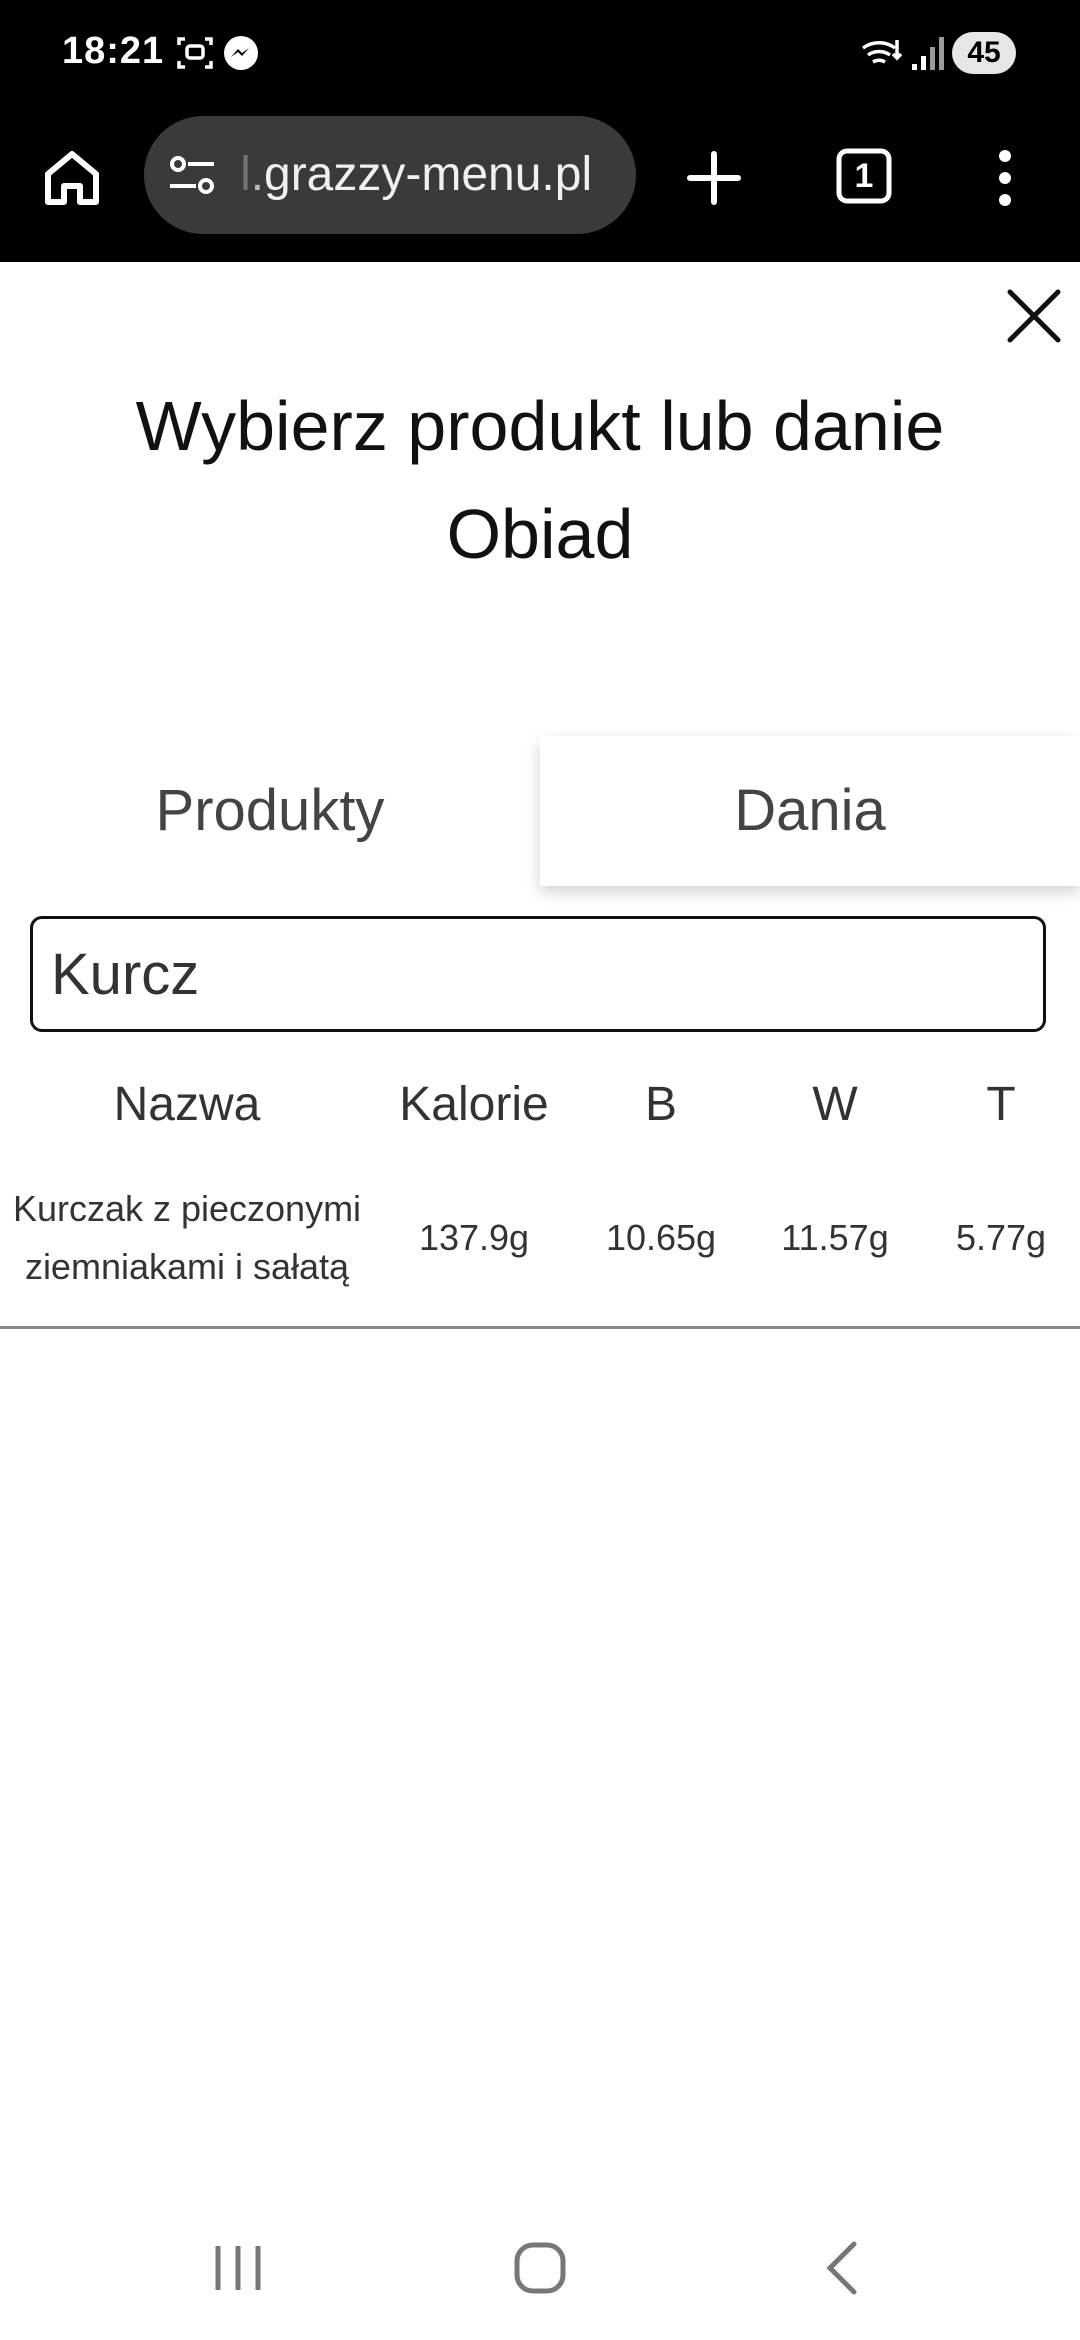 This screenshot has height=2340, width=1080. What do you see at coordinates (1005, 180) in the screenshot?
I see `more-icon` at bounding box center [1005, 180].